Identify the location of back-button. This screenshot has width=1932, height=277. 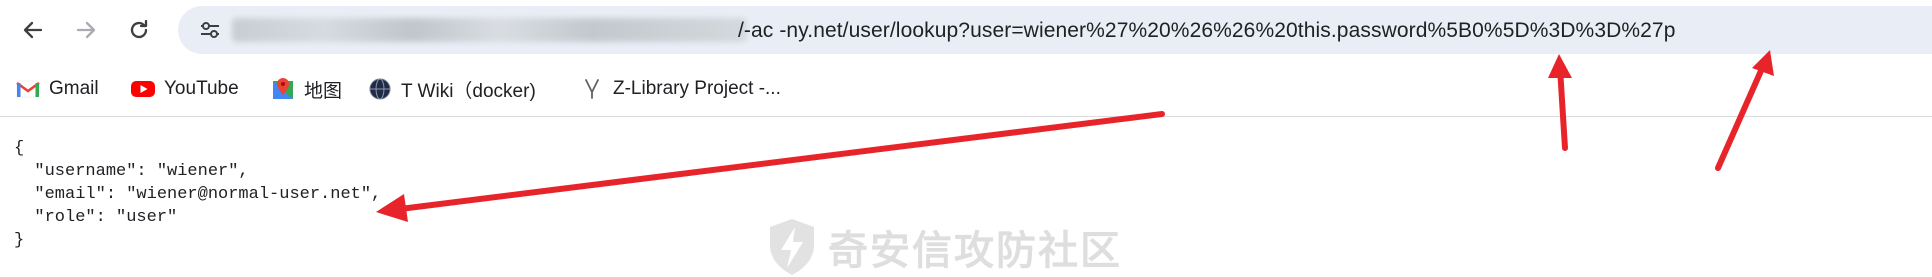
(33, 30).